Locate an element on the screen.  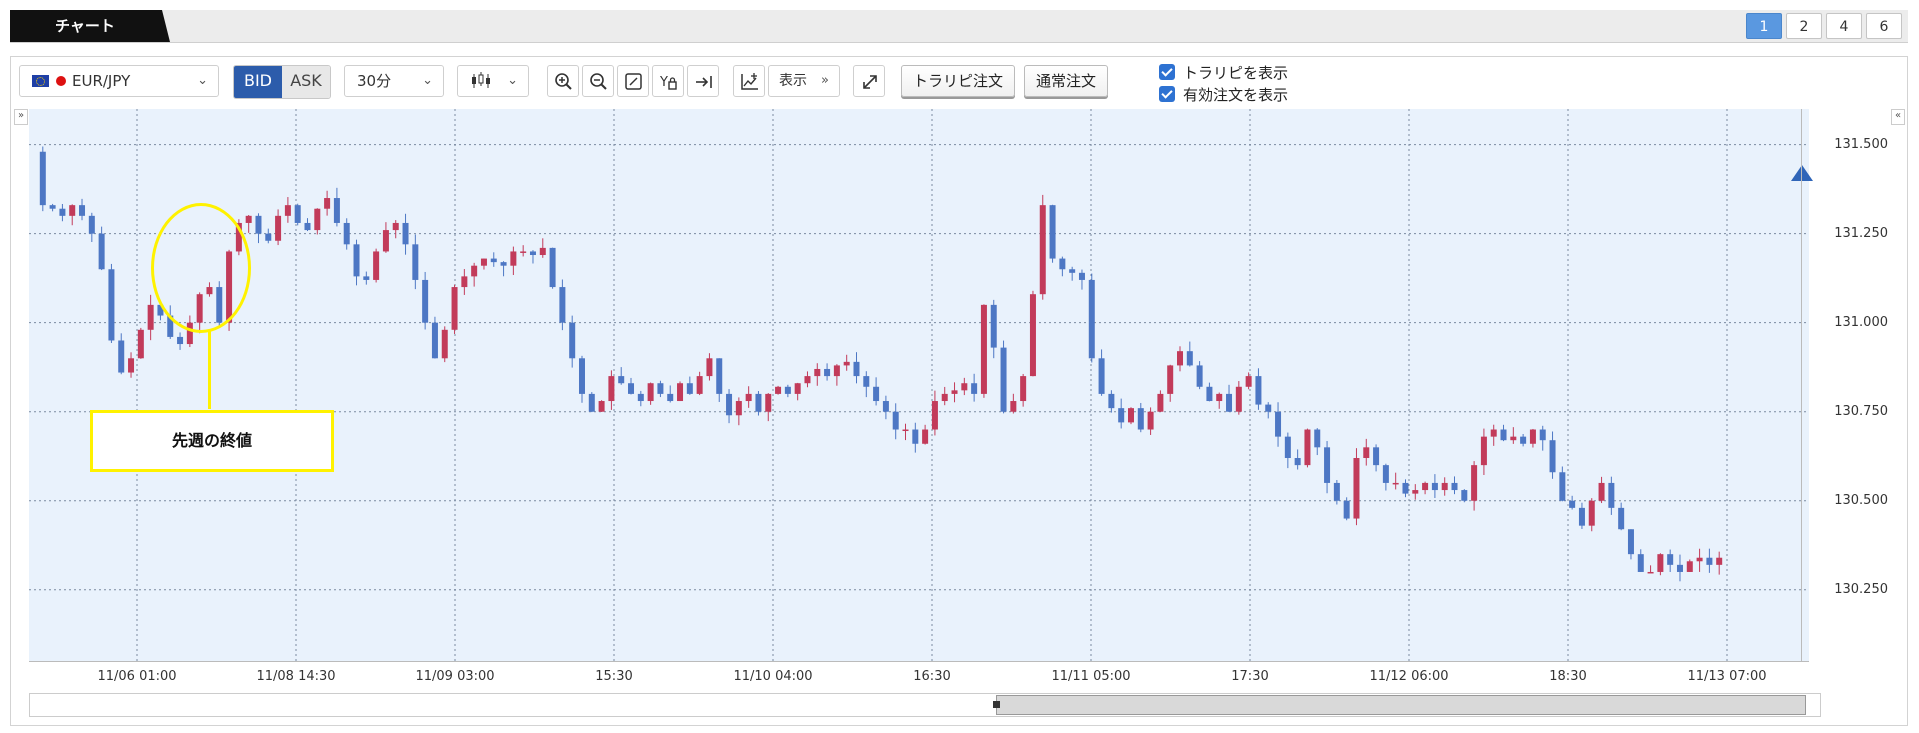
scroll-handle is located at coordinates (996, 704).